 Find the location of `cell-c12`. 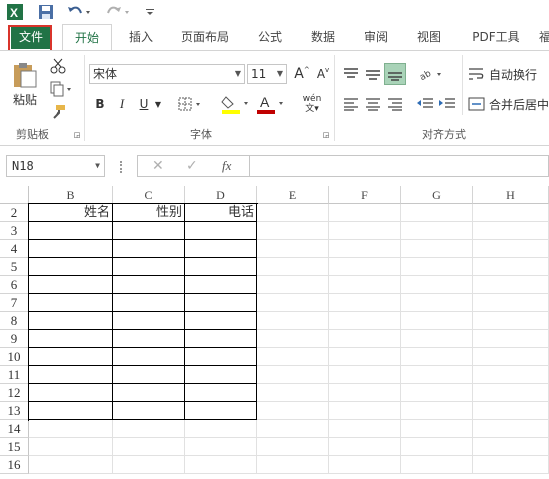

cell-c12 is located at coordinates (149, 393).